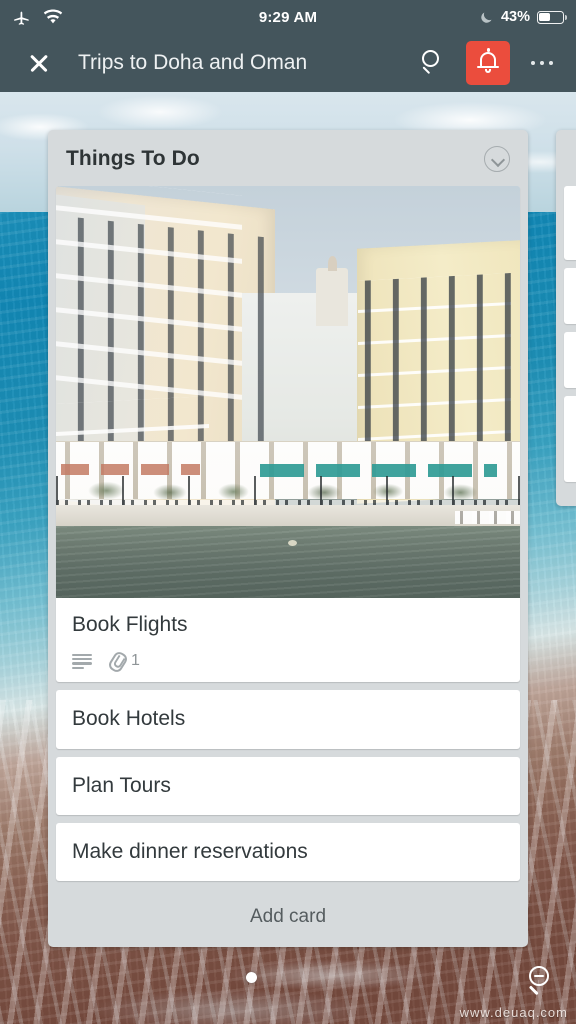  What do you see at coordinates (515, 17) in the screenshot?
I see `battery-percent: 43%` at bounding box center [515, 17].